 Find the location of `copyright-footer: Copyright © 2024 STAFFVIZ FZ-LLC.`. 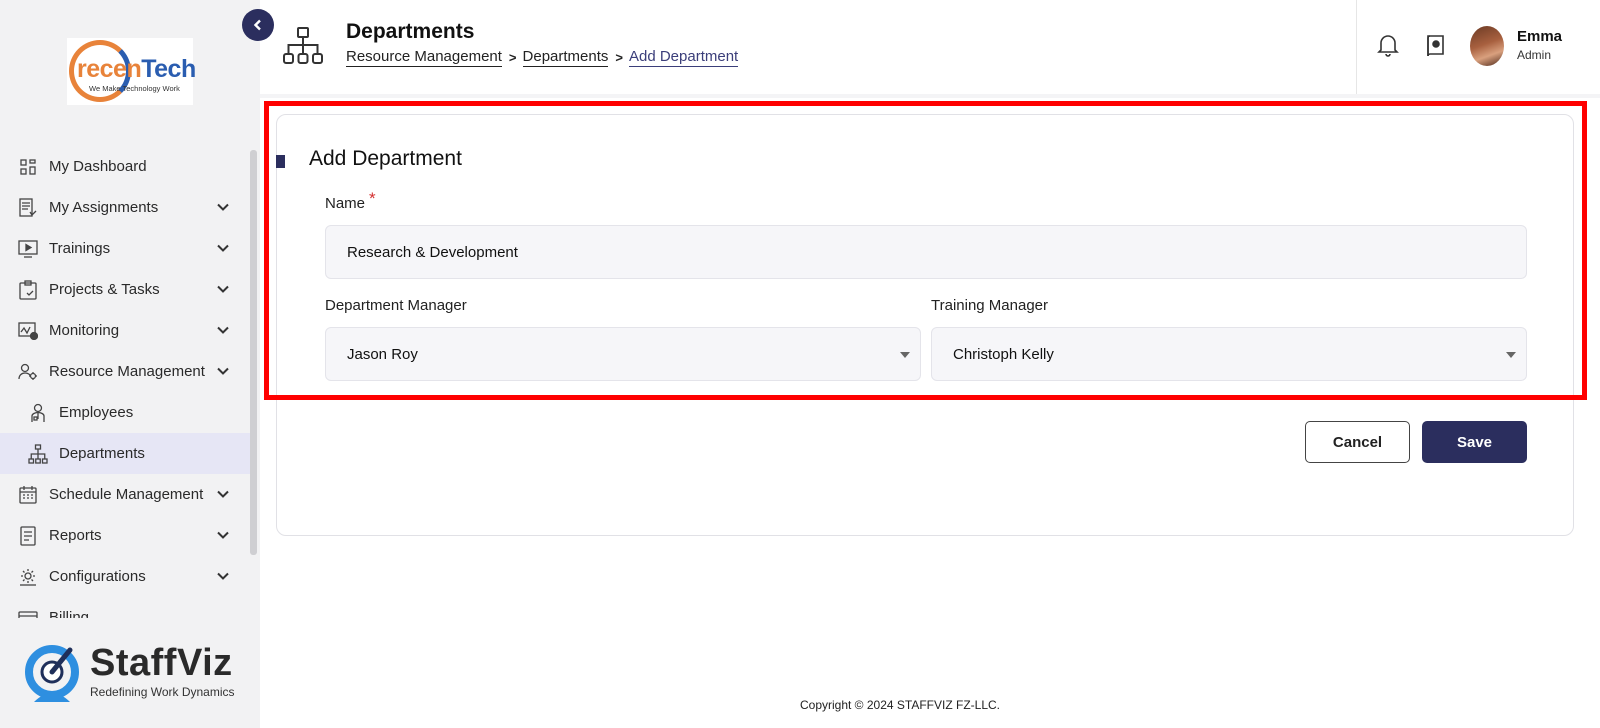

copyright-footer: Copyright © 2024 STAFFVIZ FZ-LLC. is located at coordinates (899, 705).